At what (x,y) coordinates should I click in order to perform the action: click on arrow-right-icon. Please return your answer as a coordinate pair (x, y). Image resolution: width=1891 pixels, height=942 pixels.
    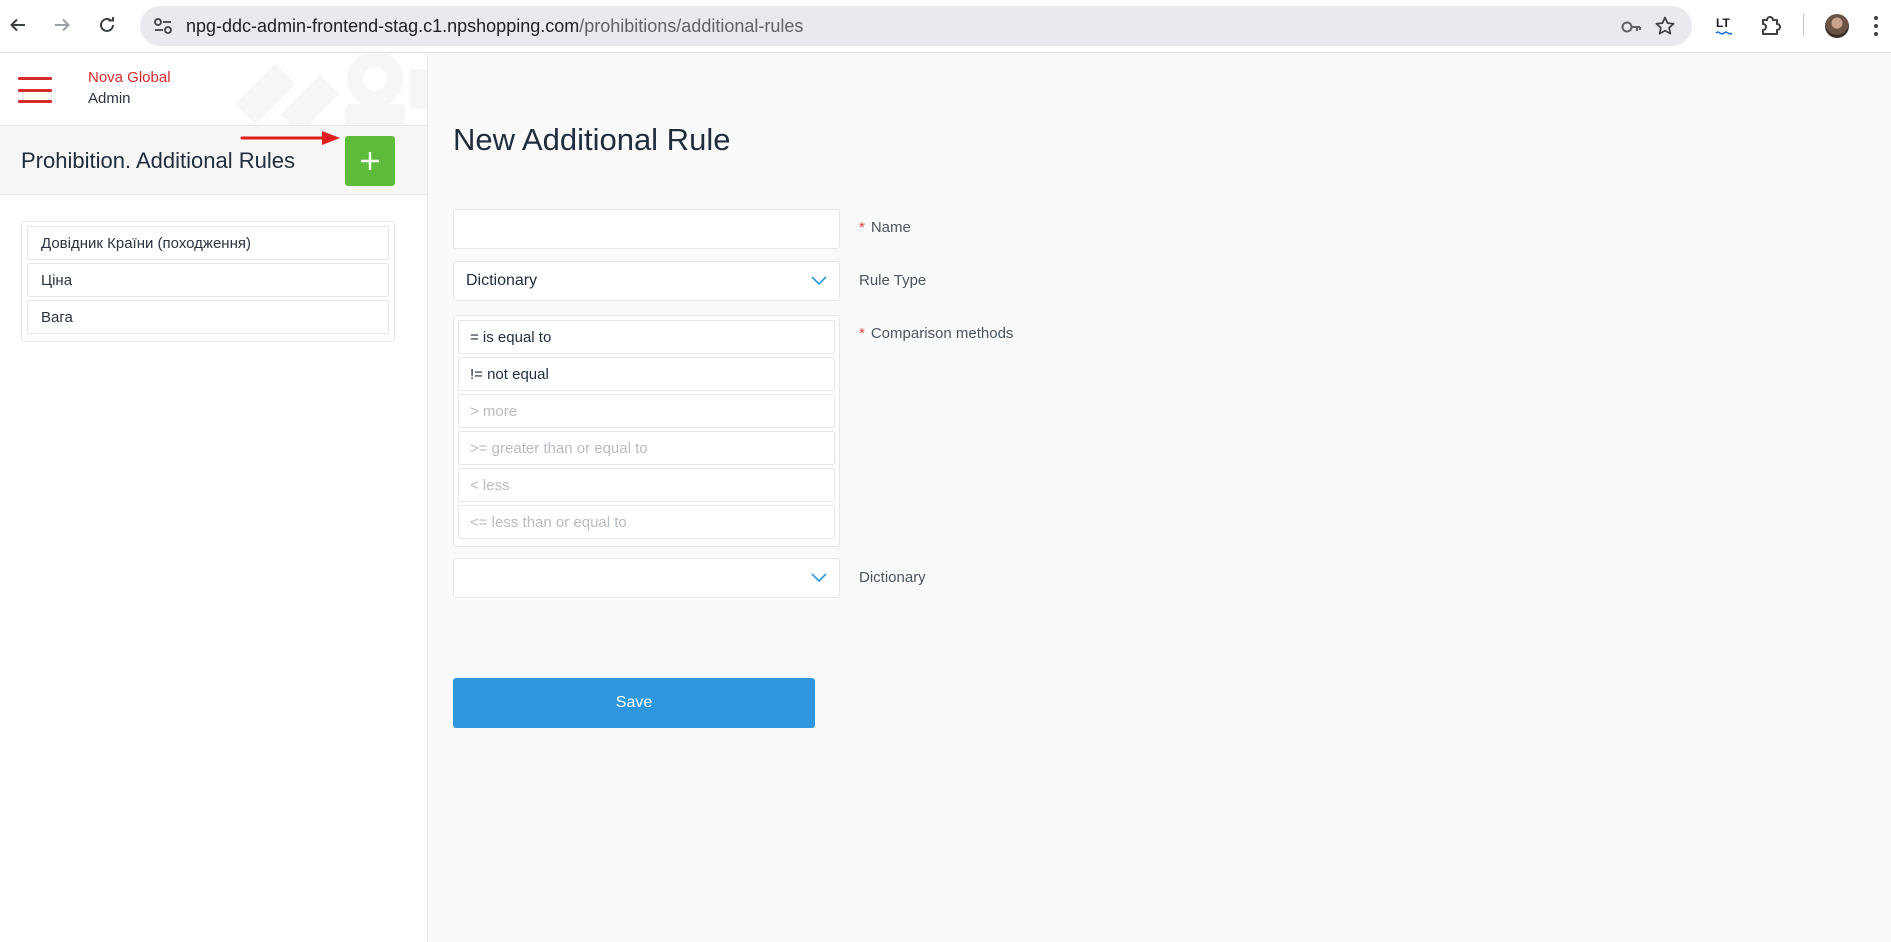
    Looking at the image, I should click on (62, 25).